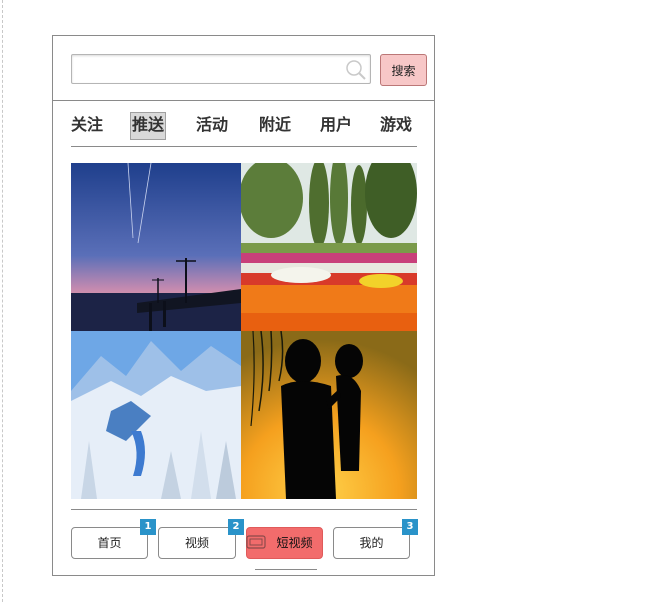  I want to click on grid-divider, so click(244, 509).